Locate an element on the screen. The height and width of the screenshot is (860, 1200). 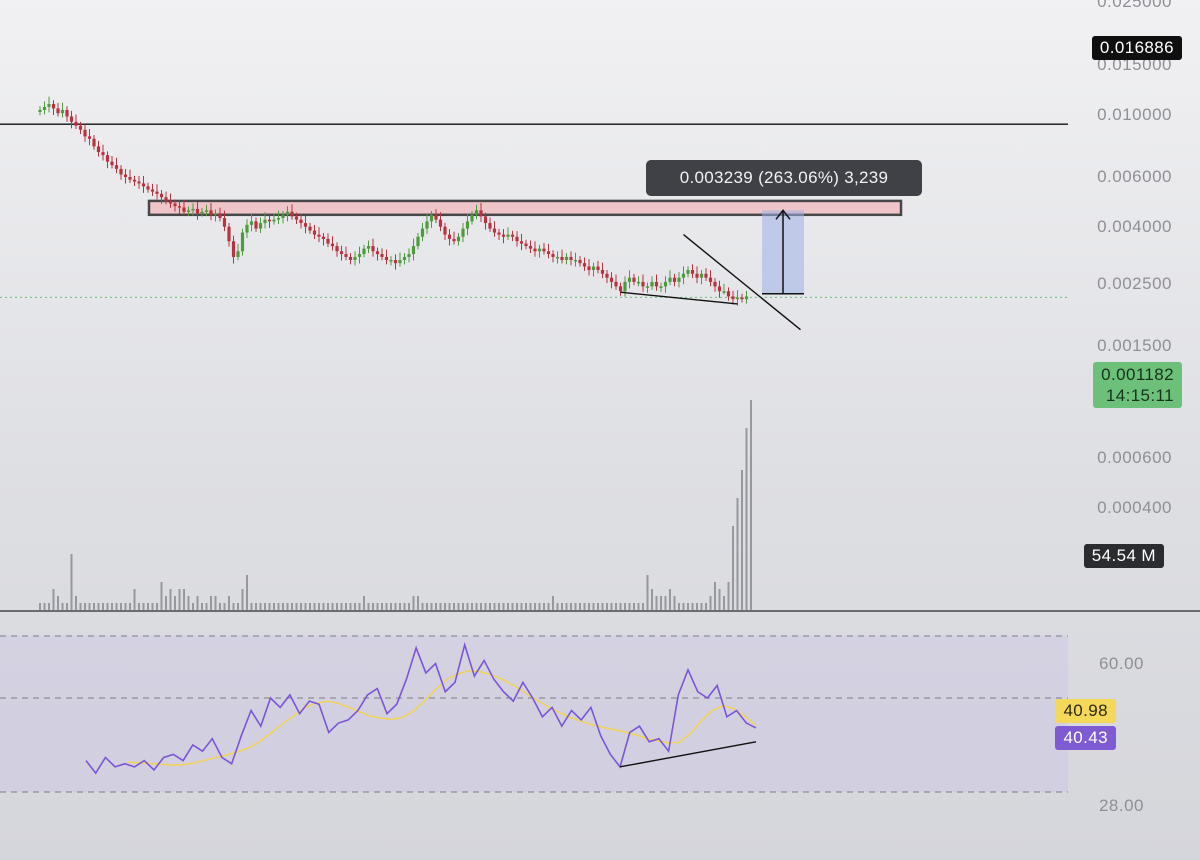
price-tick: 0.000400 is located at coordinates (1134, 507).